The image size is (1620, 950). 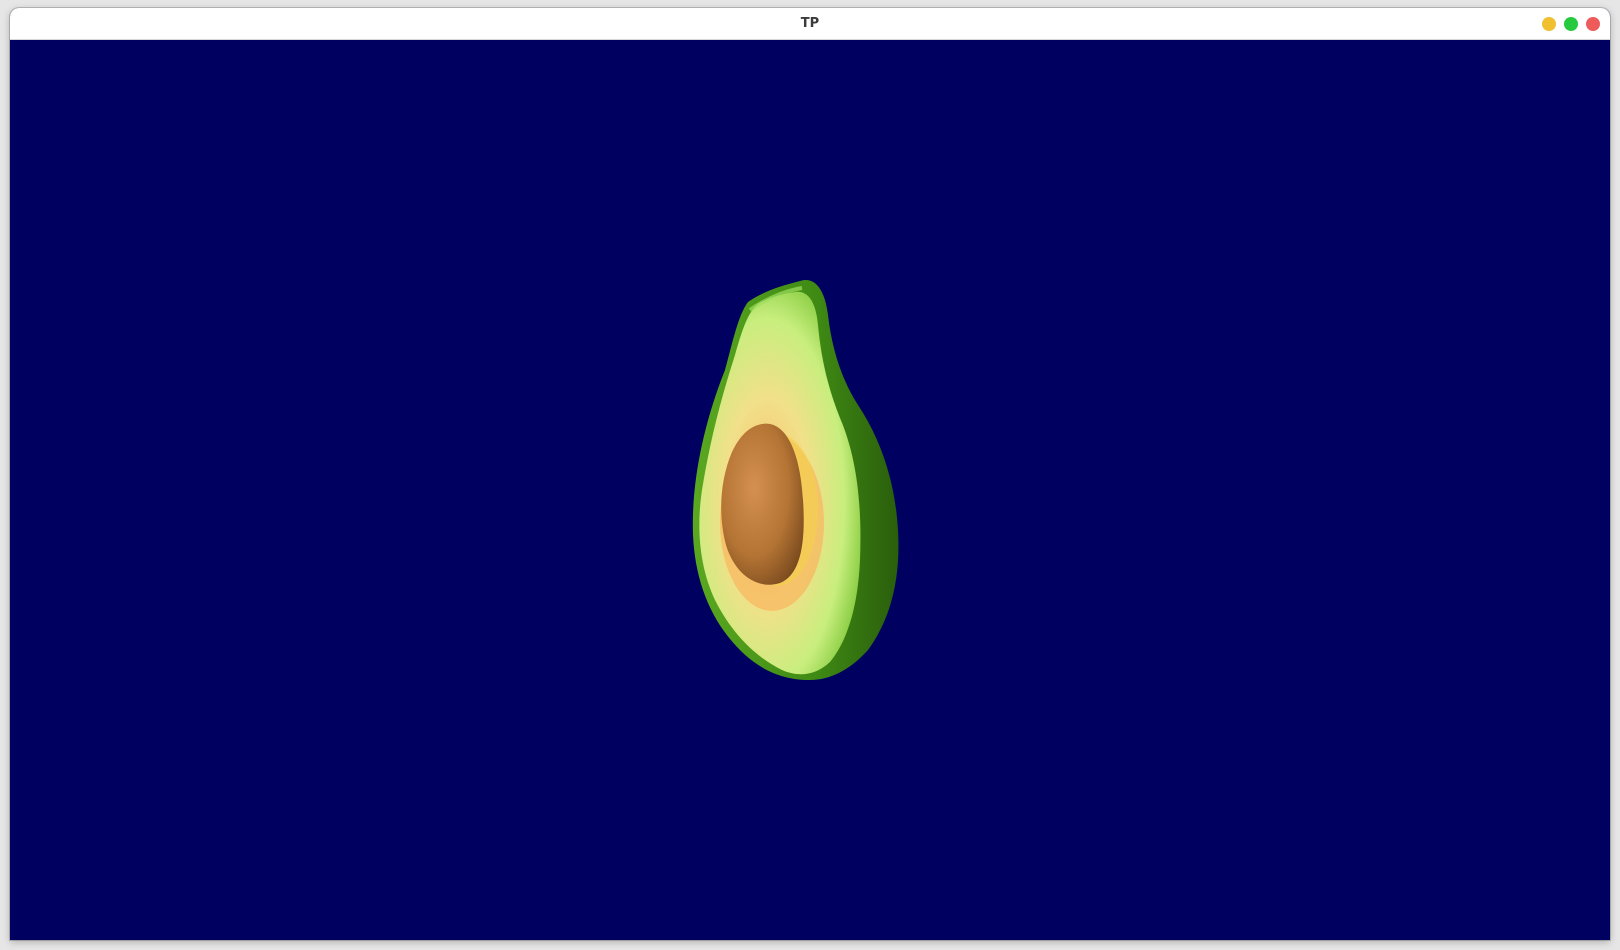 I want to click on minimize-button, so click(x=1549, y=24).